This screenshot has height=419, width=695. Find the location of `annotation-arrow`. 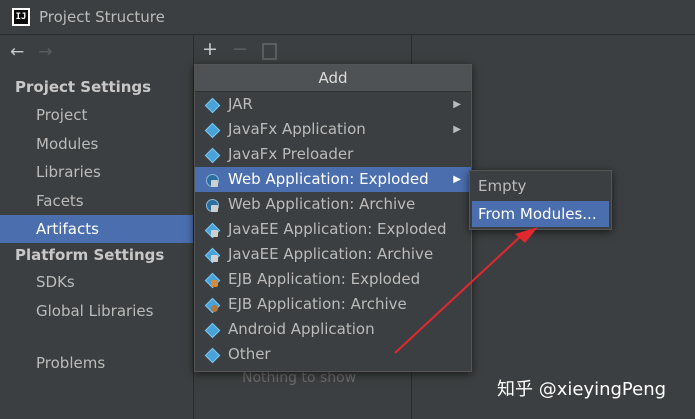

annotation-arrow is located at coordinates (466, 290).